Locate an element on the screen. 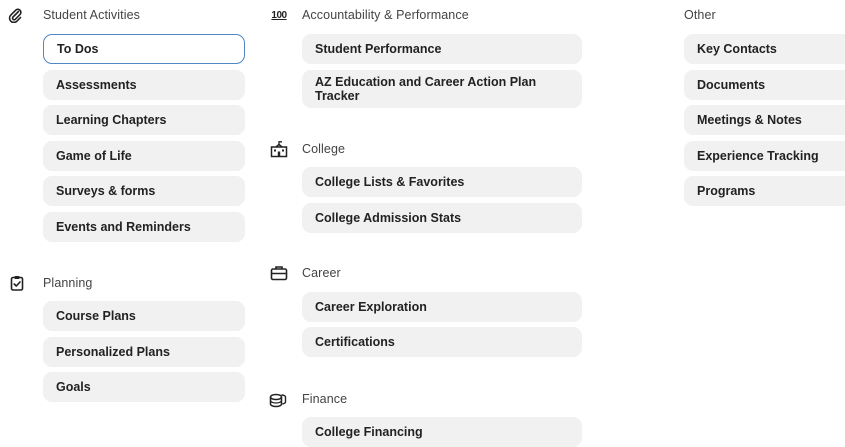 The width and height of the screenshot is (845, 447). section-title: Planning is located at coordinates (68, 283).